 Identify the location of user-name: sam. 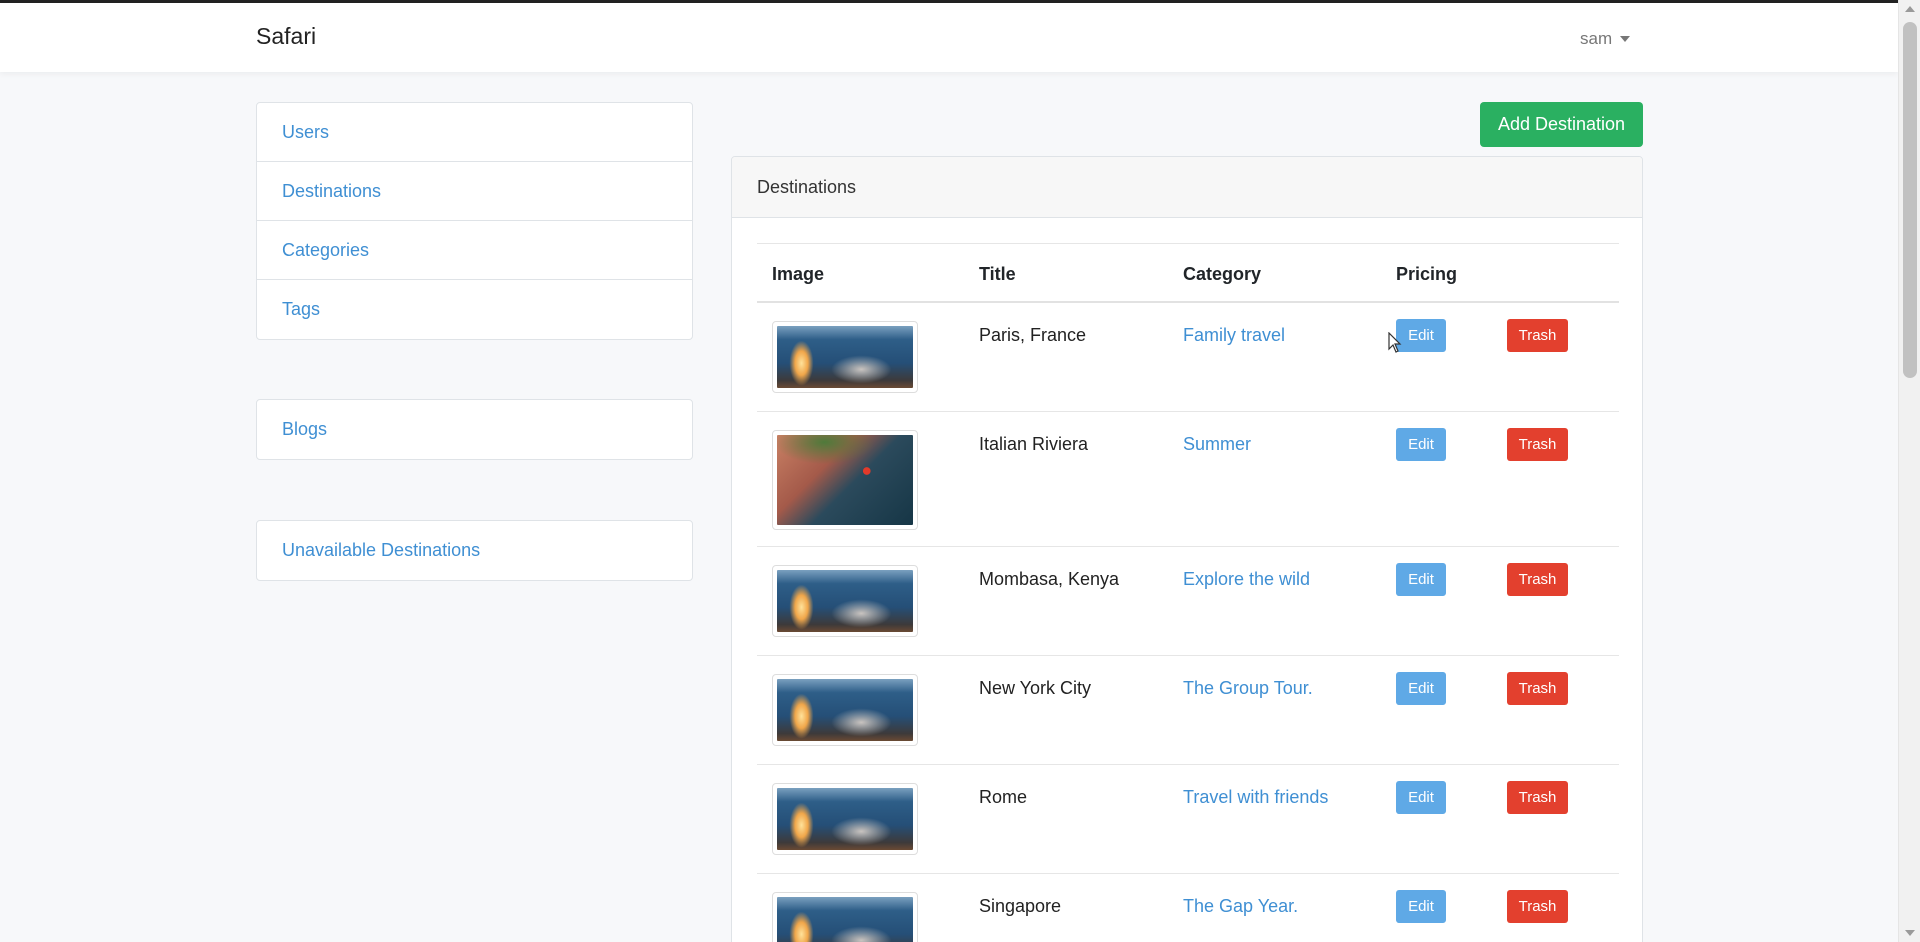
(1596, 38).